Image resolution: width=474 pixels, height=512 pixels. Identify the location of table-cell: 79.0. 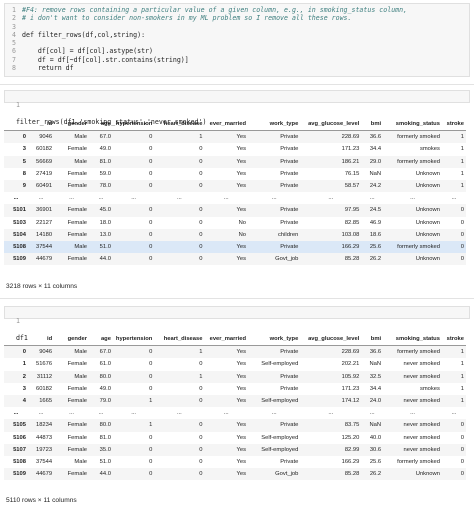
(105, 401).